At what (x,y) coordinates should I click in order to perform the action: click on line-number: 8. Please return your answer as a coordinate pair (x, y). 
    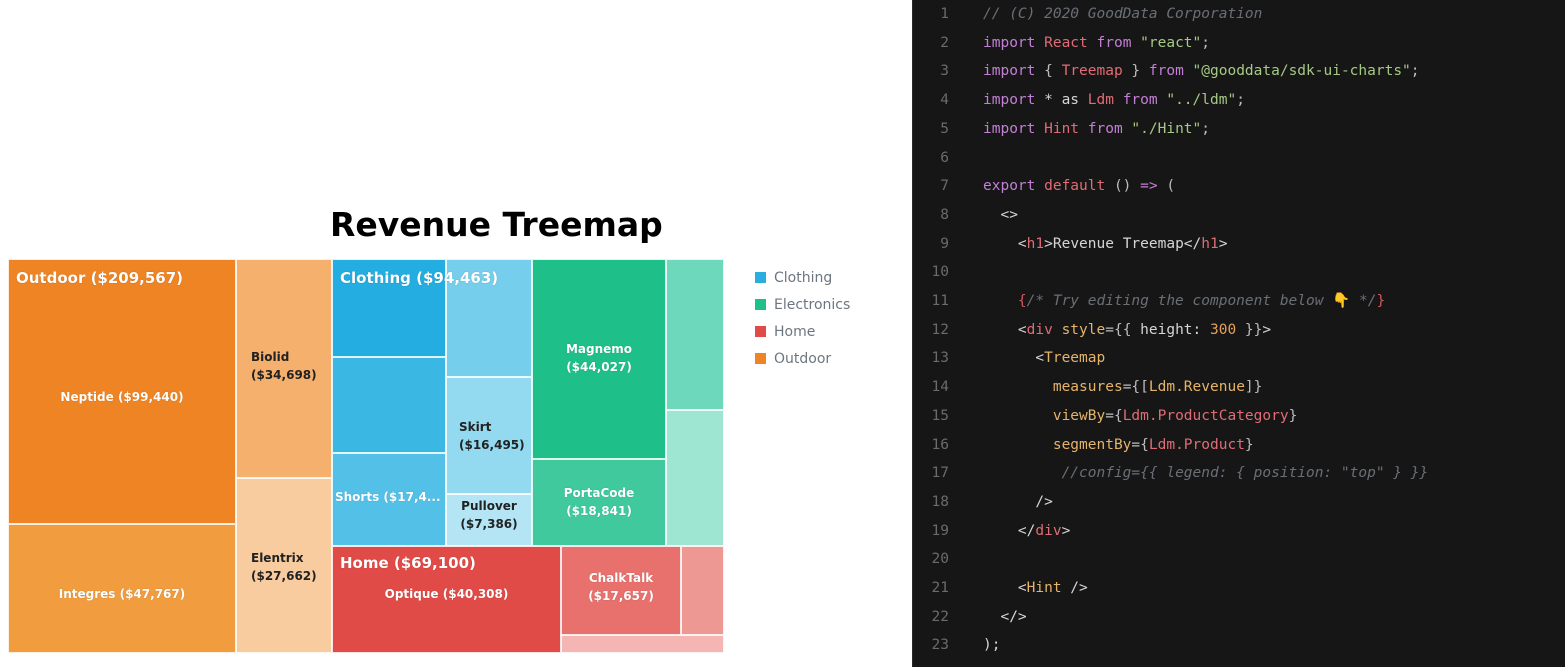
    Looking at the image, I should click on (944, 214).